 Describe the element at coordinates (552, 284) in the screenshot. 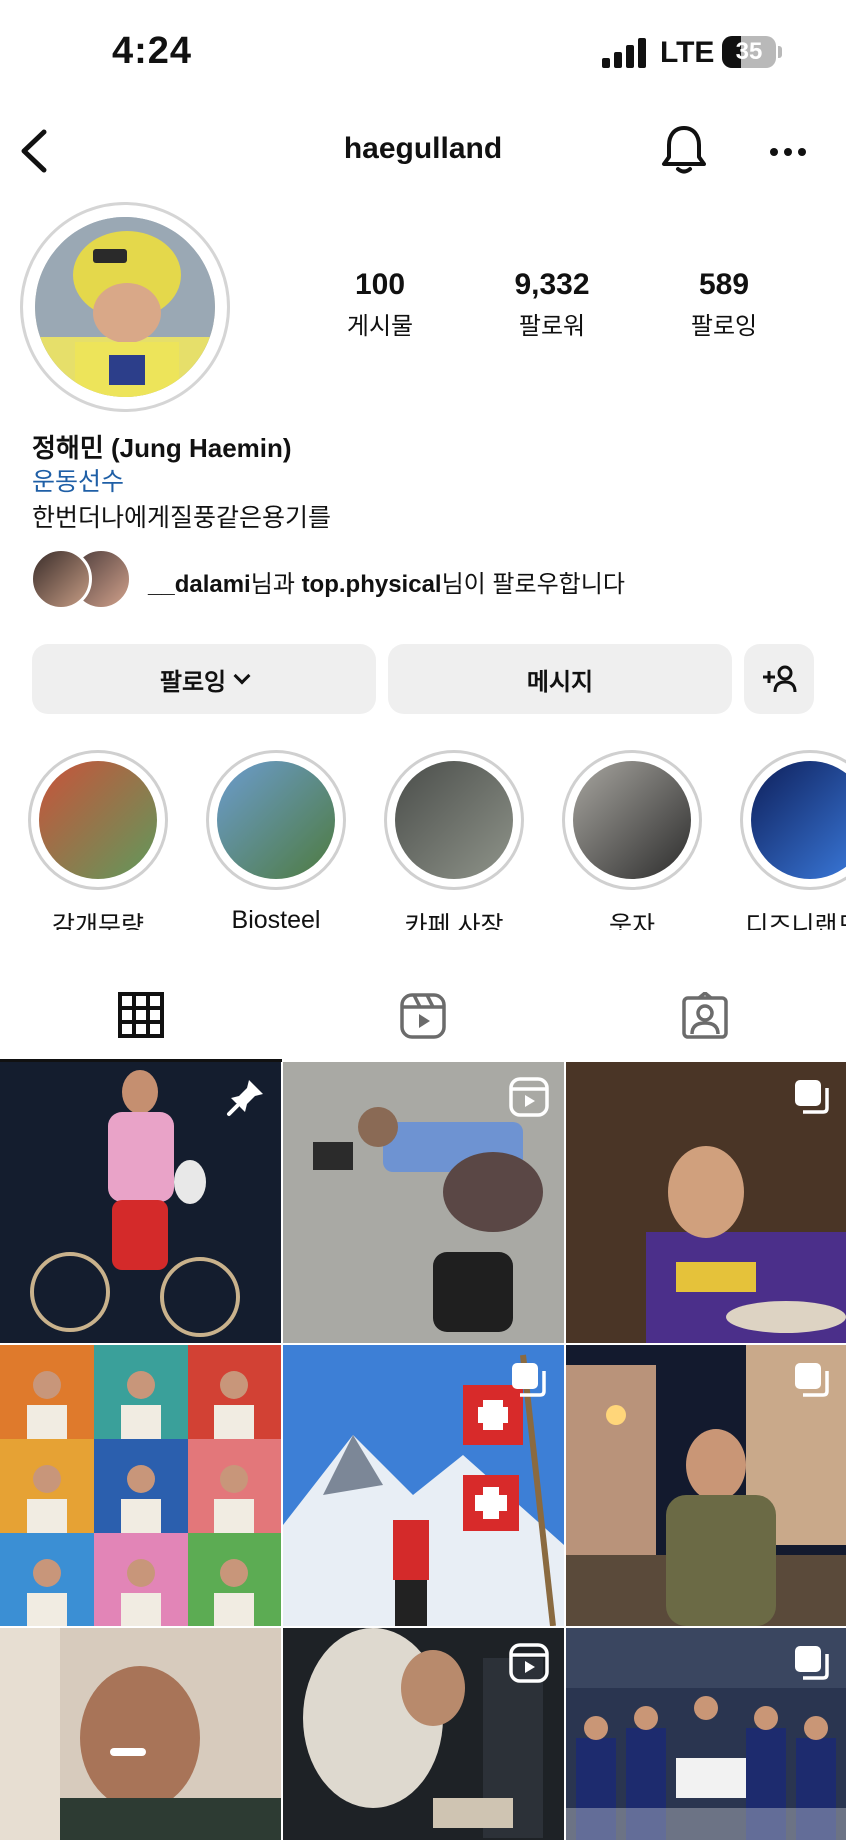

I see `stat-followers-count: 9,332` at that location.